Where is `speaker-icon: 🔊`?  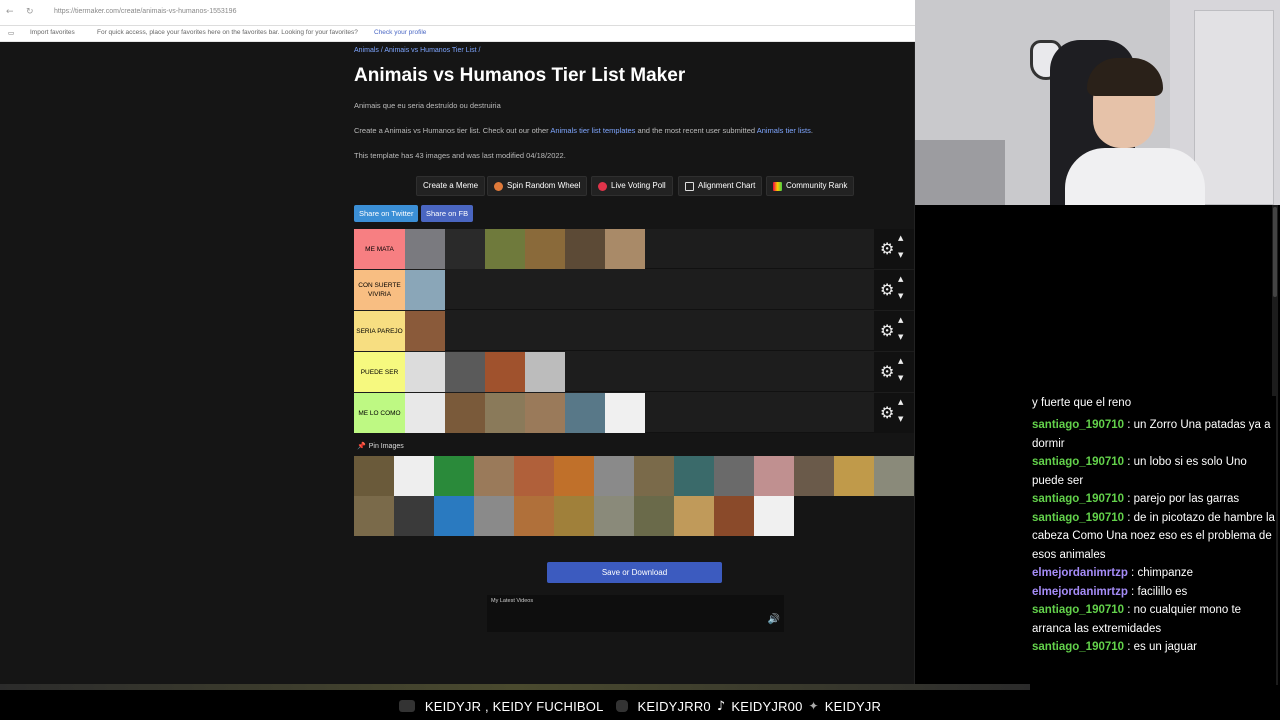
speaker-icon: 🔊 is located at coordinates (774, 619).